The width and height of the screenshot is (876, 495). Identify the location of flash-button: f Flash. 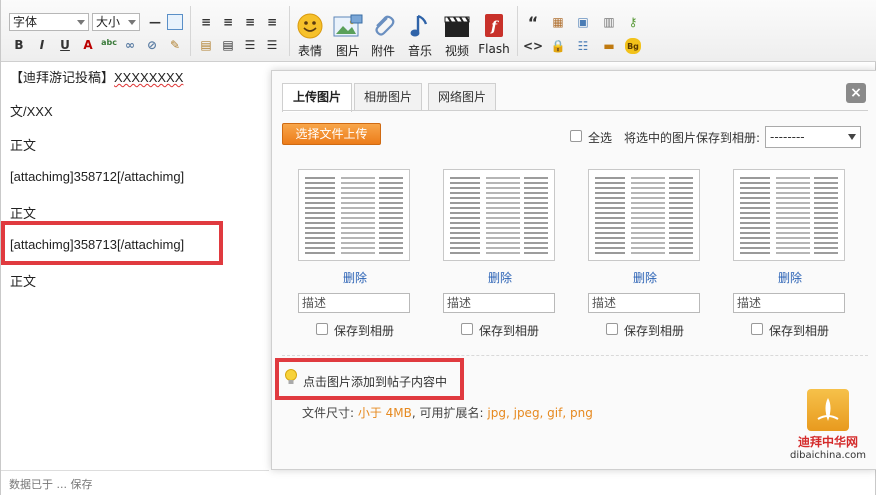
(494, 34).